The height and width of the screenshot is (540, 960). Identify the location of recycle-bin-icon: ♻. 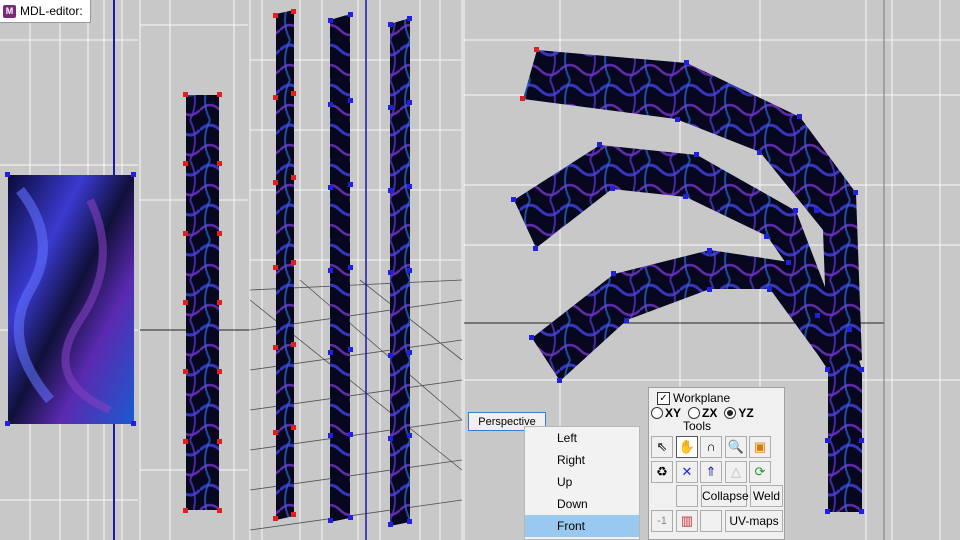
(662, 472).